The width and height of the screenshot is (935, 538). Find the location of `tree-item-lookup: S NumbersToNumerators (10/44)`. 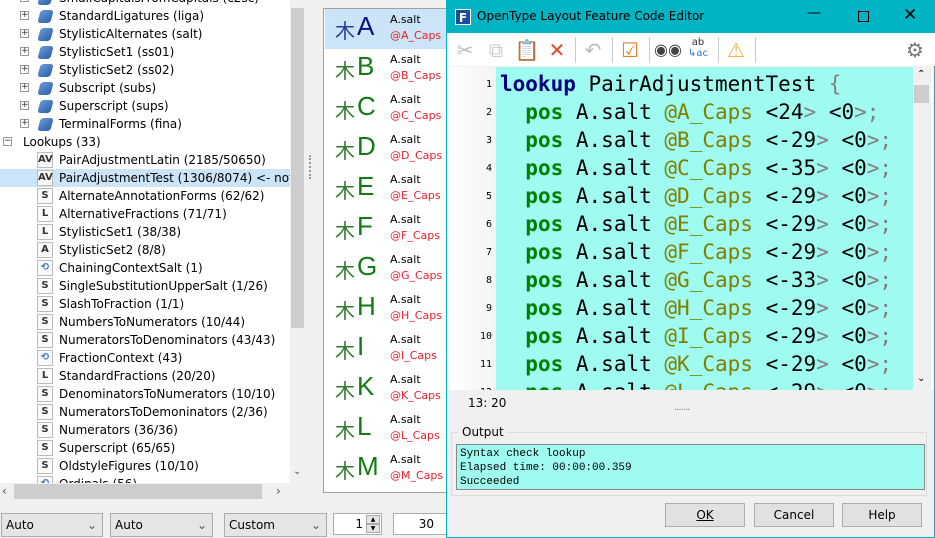

tree-item-lookup: S NumbersToNumerators (10/44) is located at coordinates (145, 322).